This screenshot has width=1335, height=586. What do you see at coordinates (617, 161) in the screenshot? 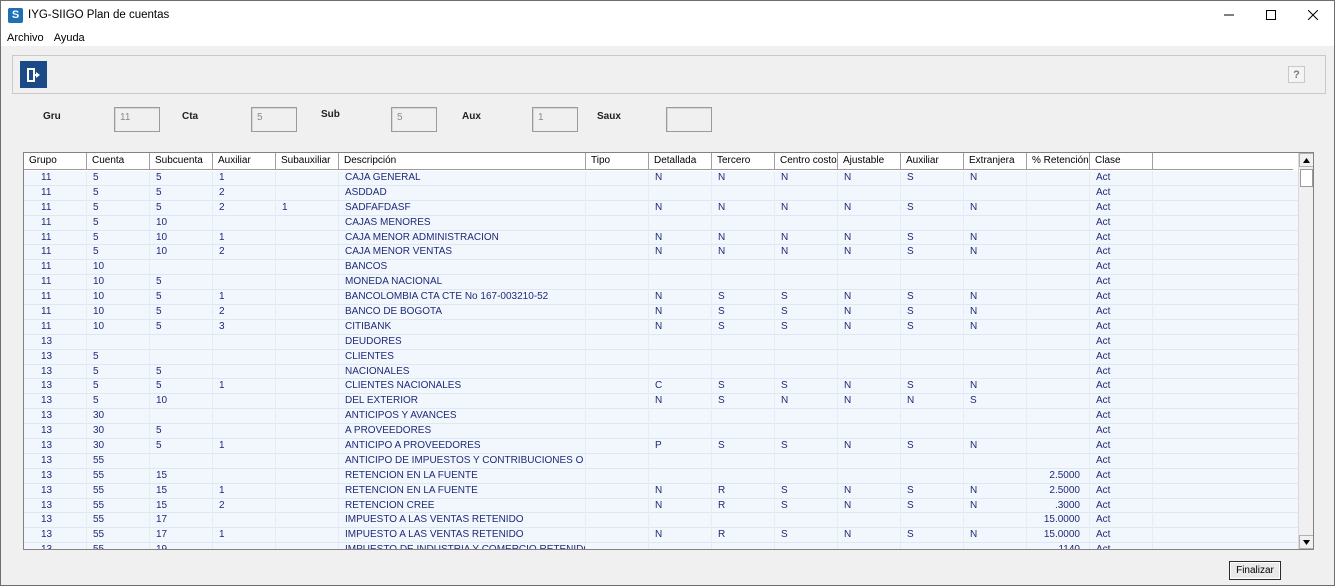
I see `column-header-tipo: Tipo` at bounding box center [617, 161].